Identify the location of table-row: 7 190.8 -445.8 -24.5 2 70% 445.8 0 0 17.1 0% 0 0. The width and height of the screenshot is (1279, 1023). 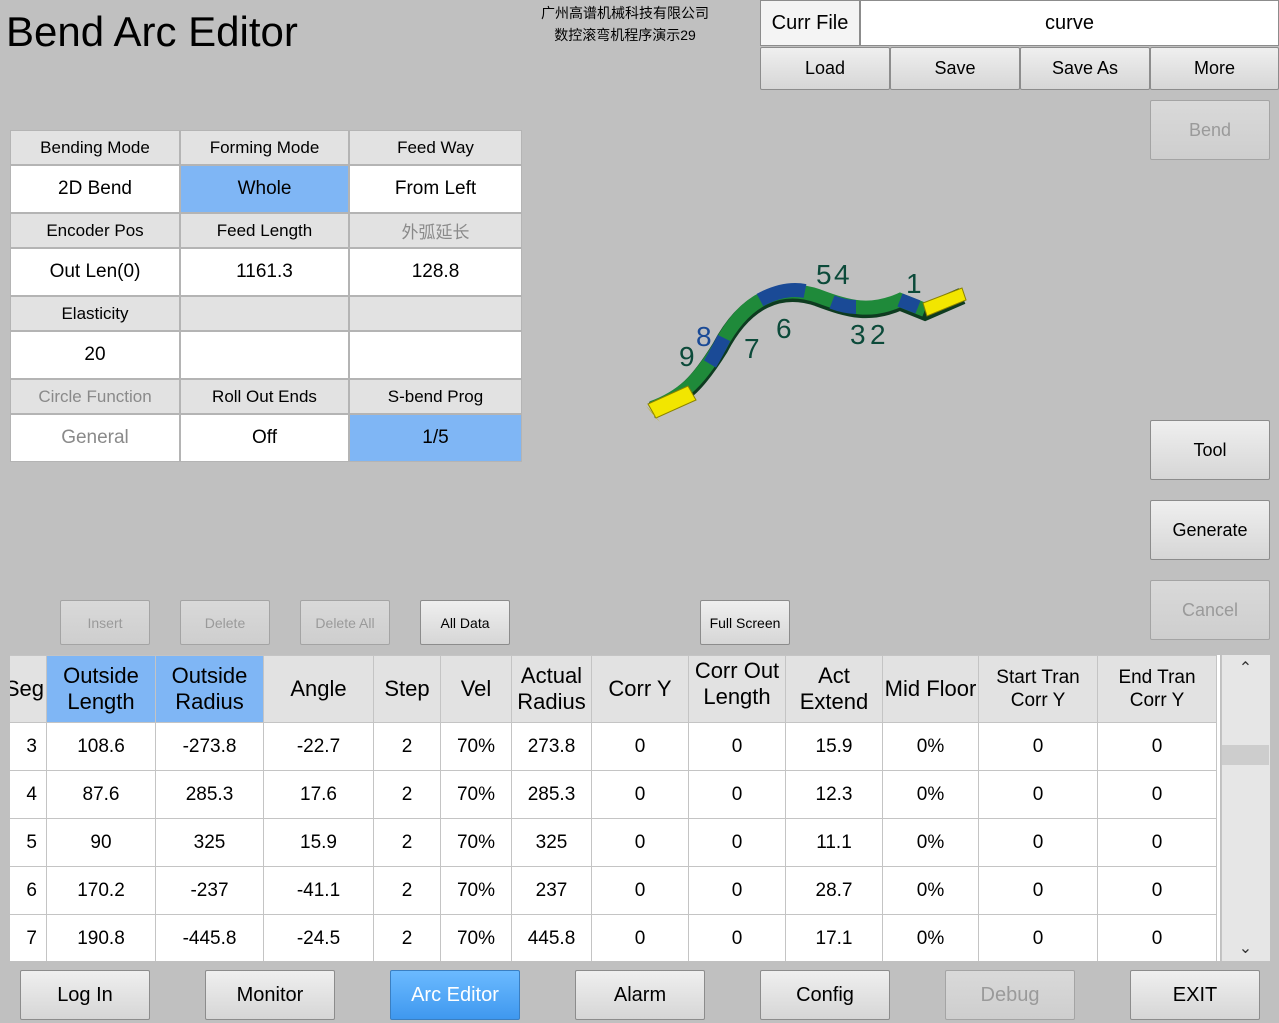
(613, 937).